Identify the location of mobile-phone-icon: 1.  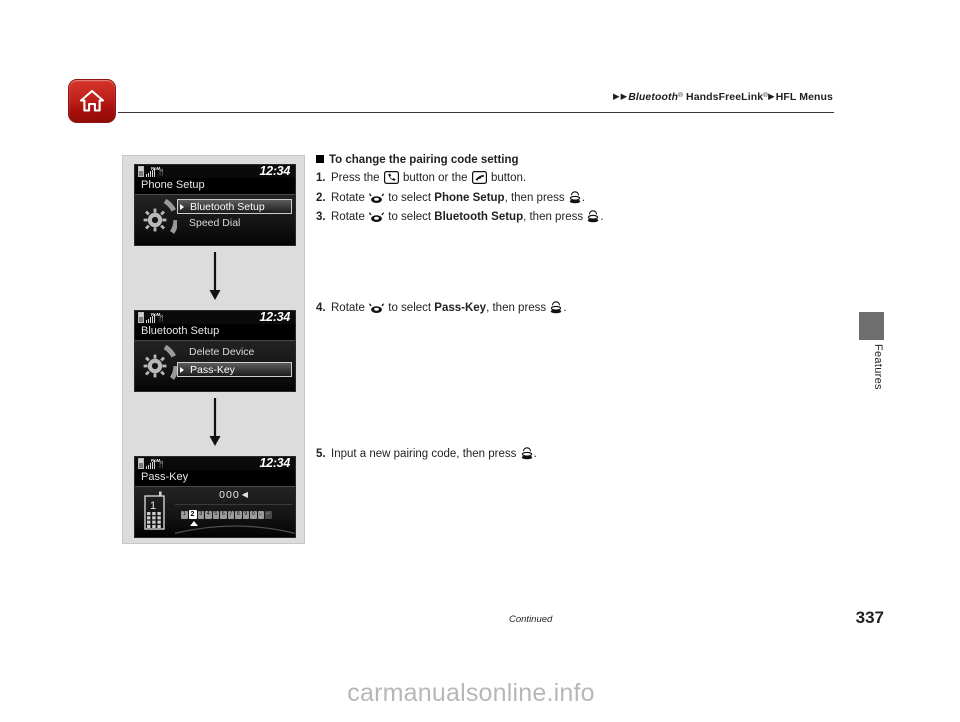
(155, 513).